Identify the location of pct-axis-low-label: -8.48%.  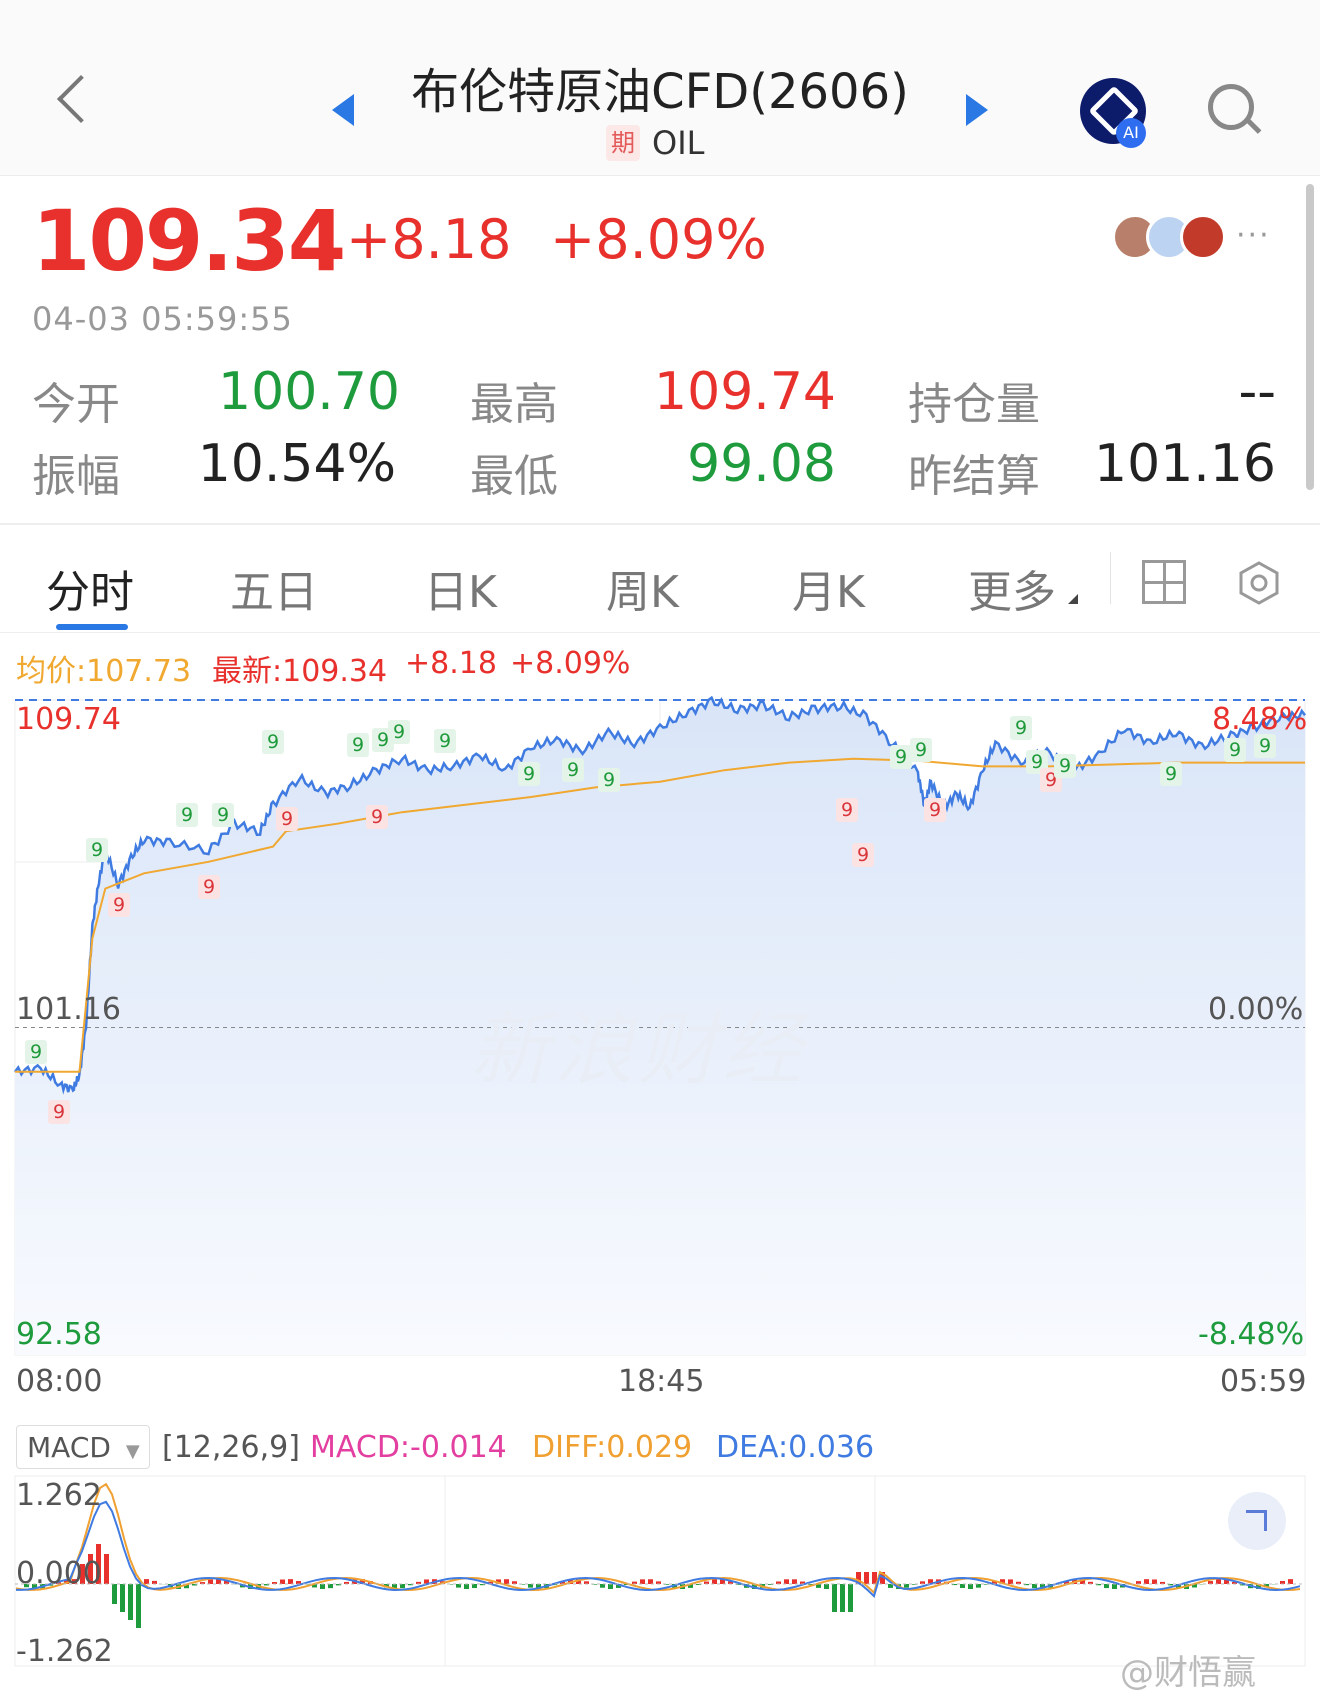
(1251, 1334).